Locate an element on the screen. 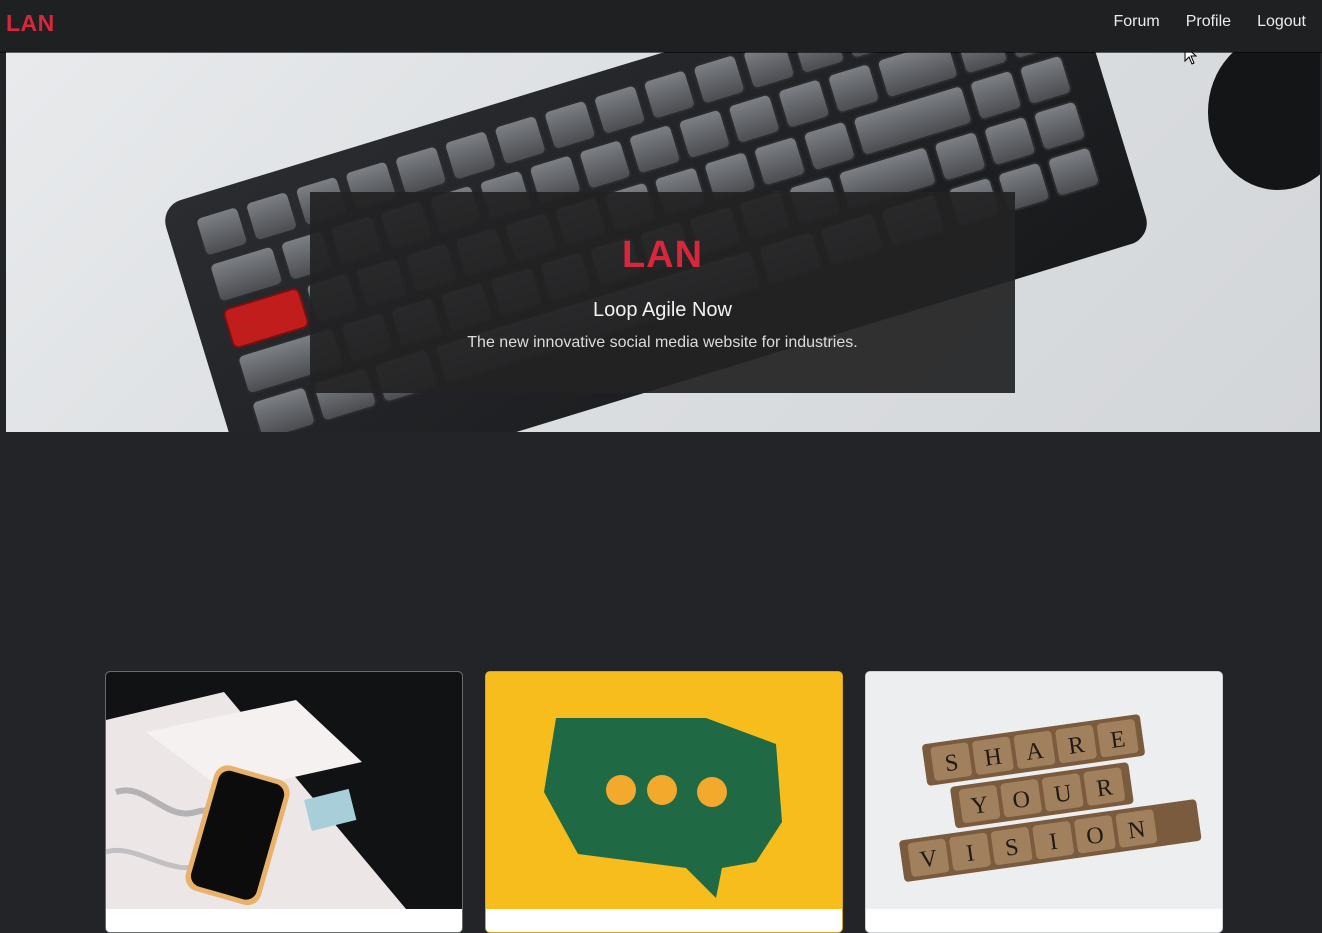 This screenshot has height=933, width=1322. feature-card: S H A R E Y O U R V I S I O N is located at coordinates (1044, 802).